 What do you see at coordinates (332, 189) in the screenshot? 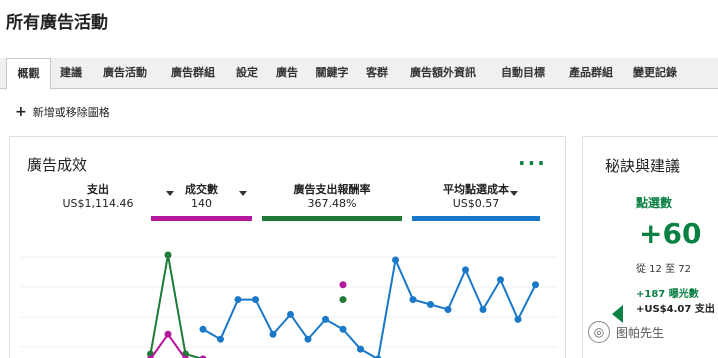
I see `metric-label: 廣告支出報酬率` at bounding box center [332, 189].